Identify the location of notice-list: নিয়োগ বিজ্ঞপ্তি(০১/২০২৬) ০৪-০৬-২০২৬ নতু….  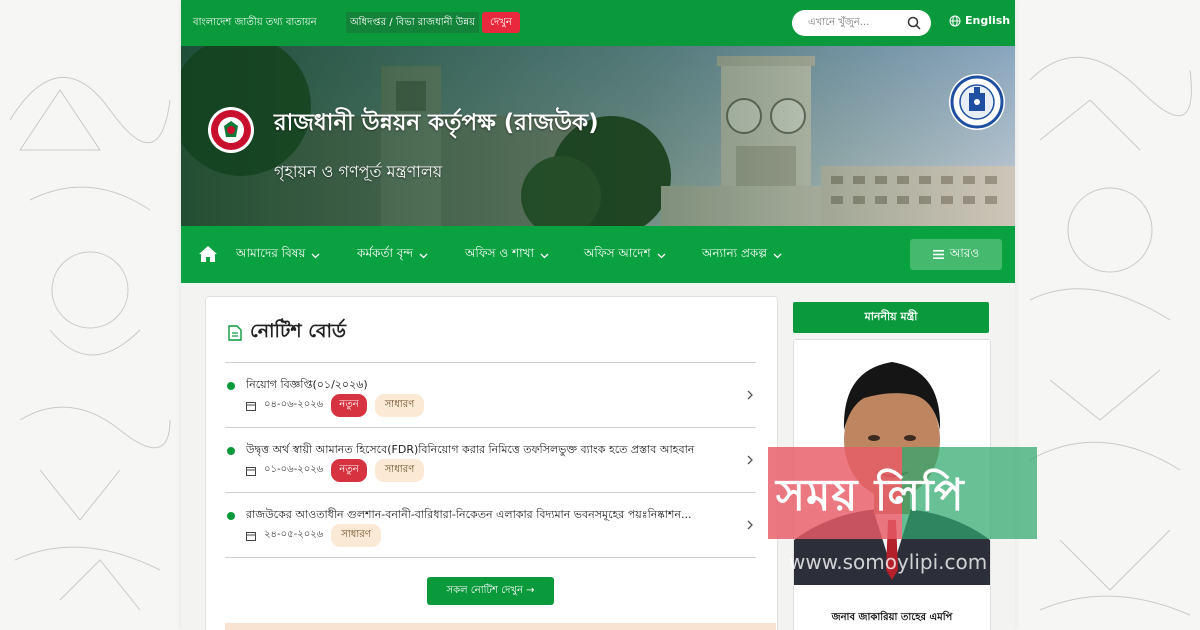
(490, 460).